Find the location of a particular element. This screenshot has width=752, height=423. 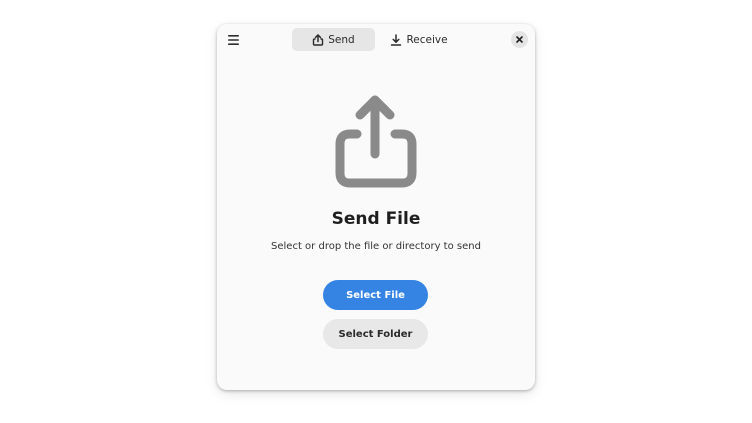

close-icon is located at coordinates (519, 39).